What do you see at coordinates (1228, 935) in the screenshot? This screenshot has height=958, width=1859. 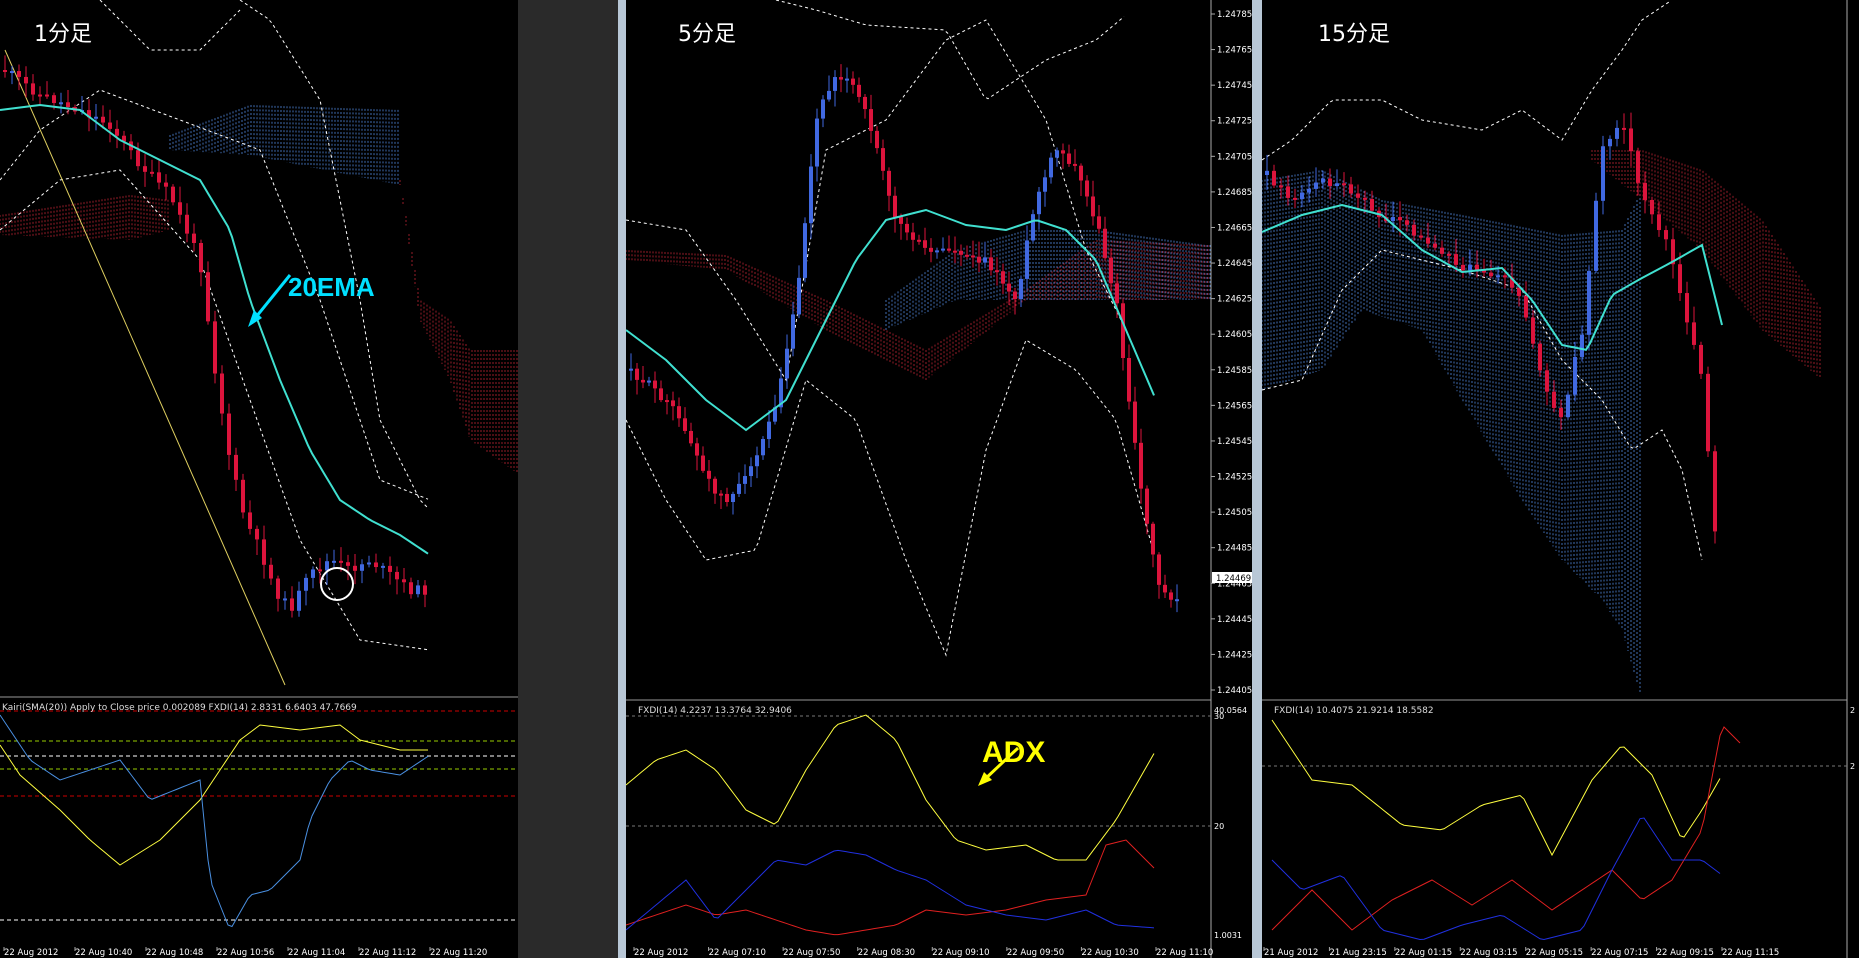 I see `indicator-label: 1.0031` at bounding box center [1228, 935].